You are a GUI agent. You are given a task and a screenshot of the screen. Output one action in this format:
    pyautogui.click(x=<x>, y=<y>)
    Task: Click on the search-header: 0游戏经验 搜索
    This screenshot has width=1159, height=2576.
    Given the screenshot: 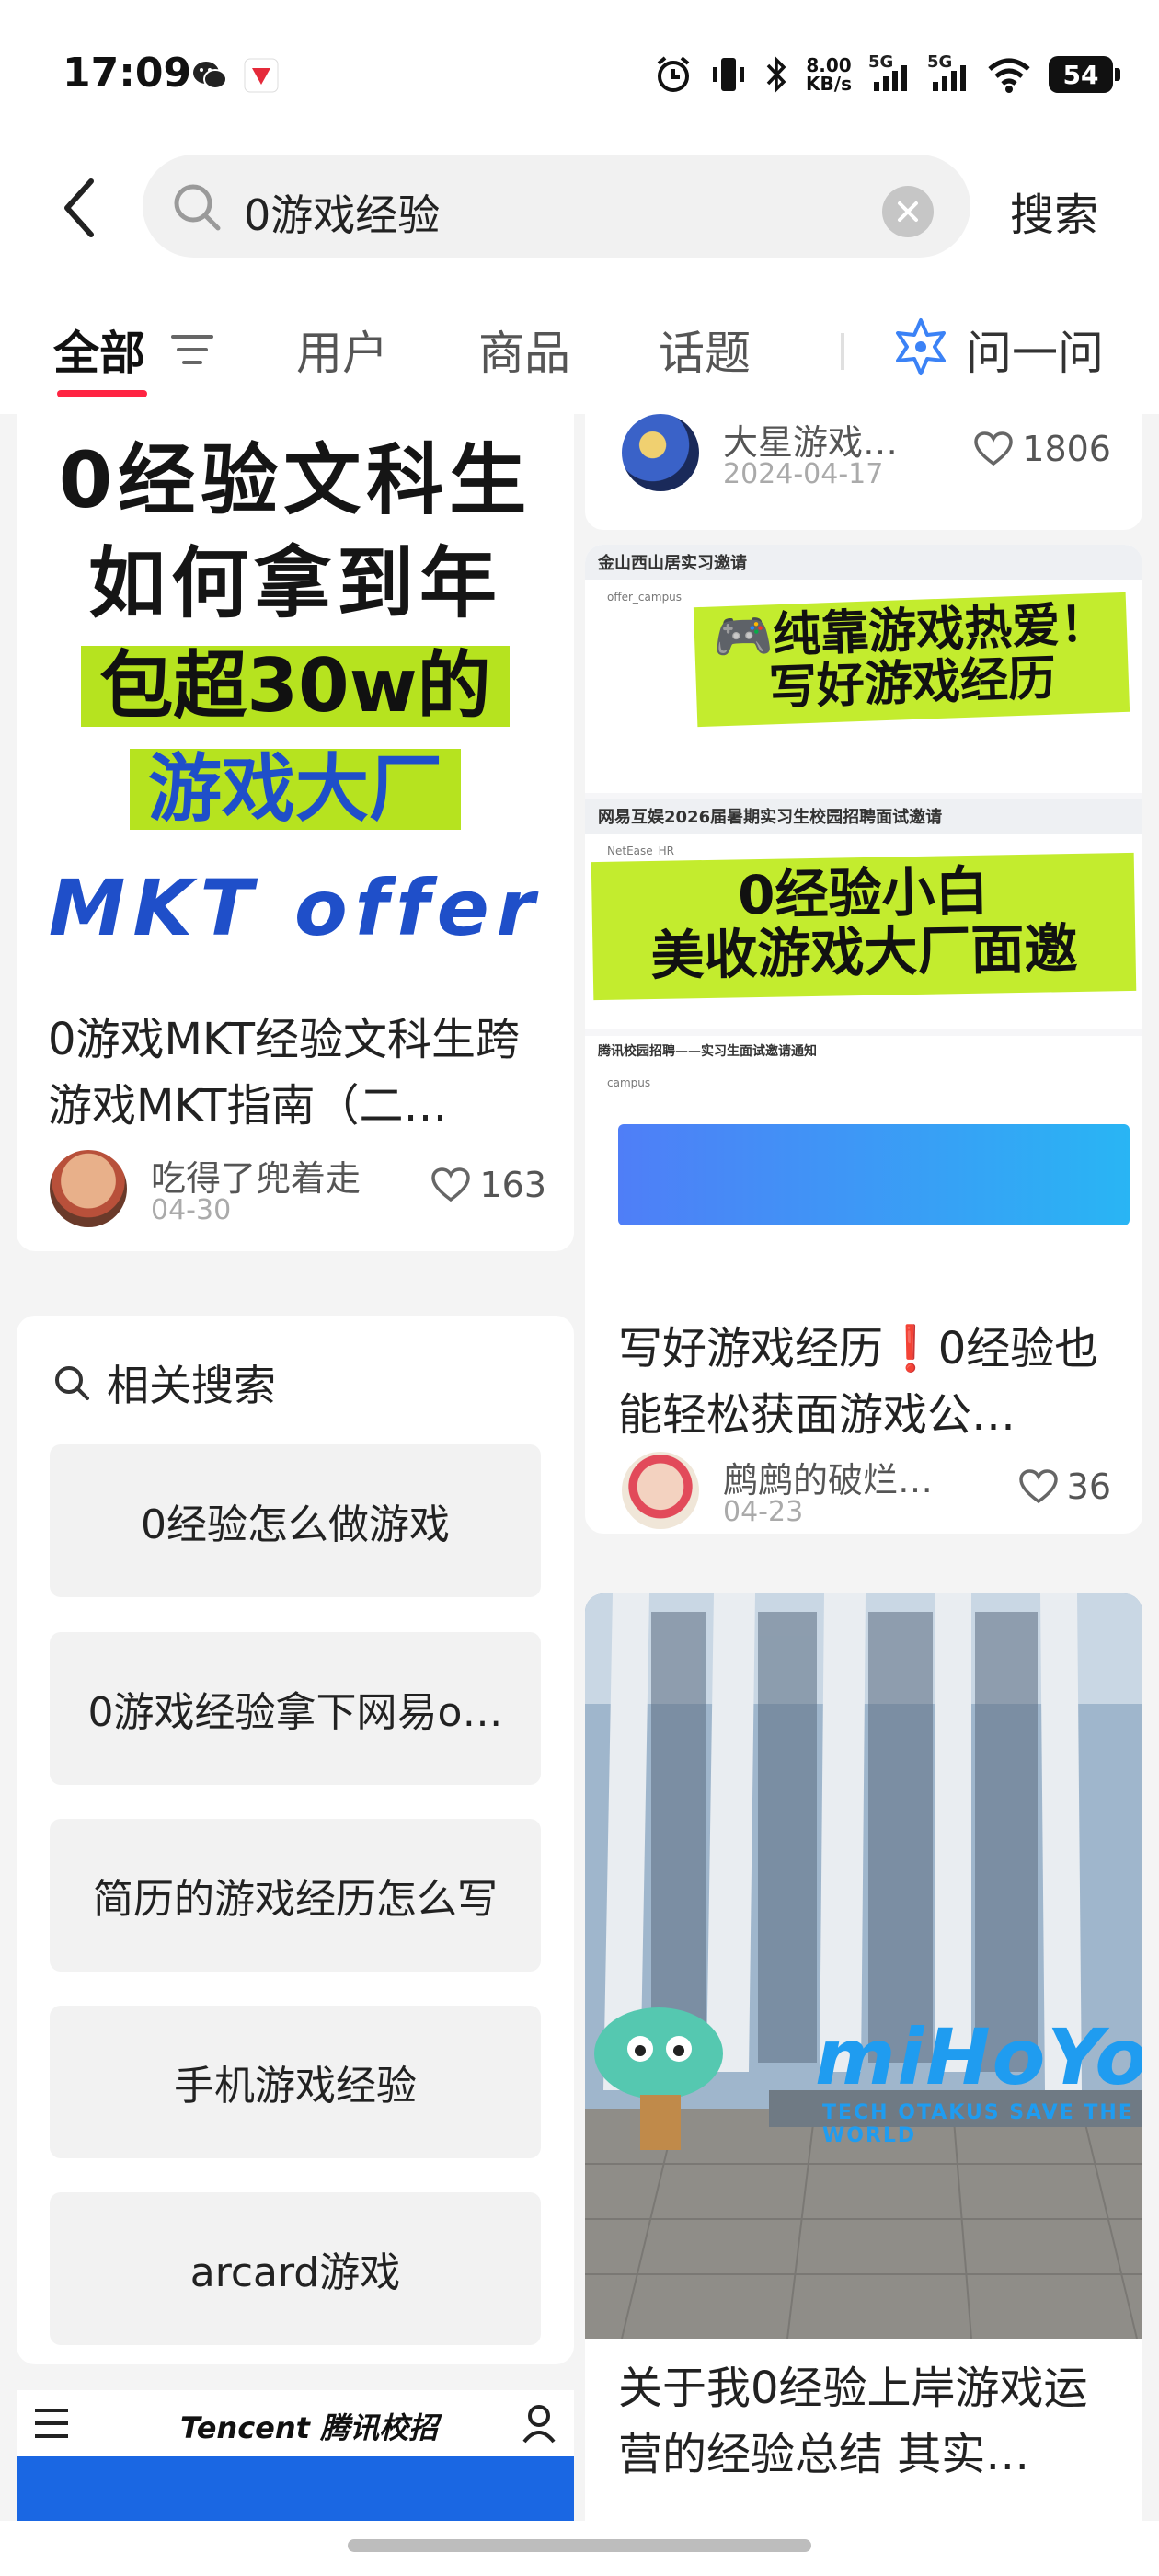 What is the action you would take?
    pyautogui.click(x=579, y=207)
    